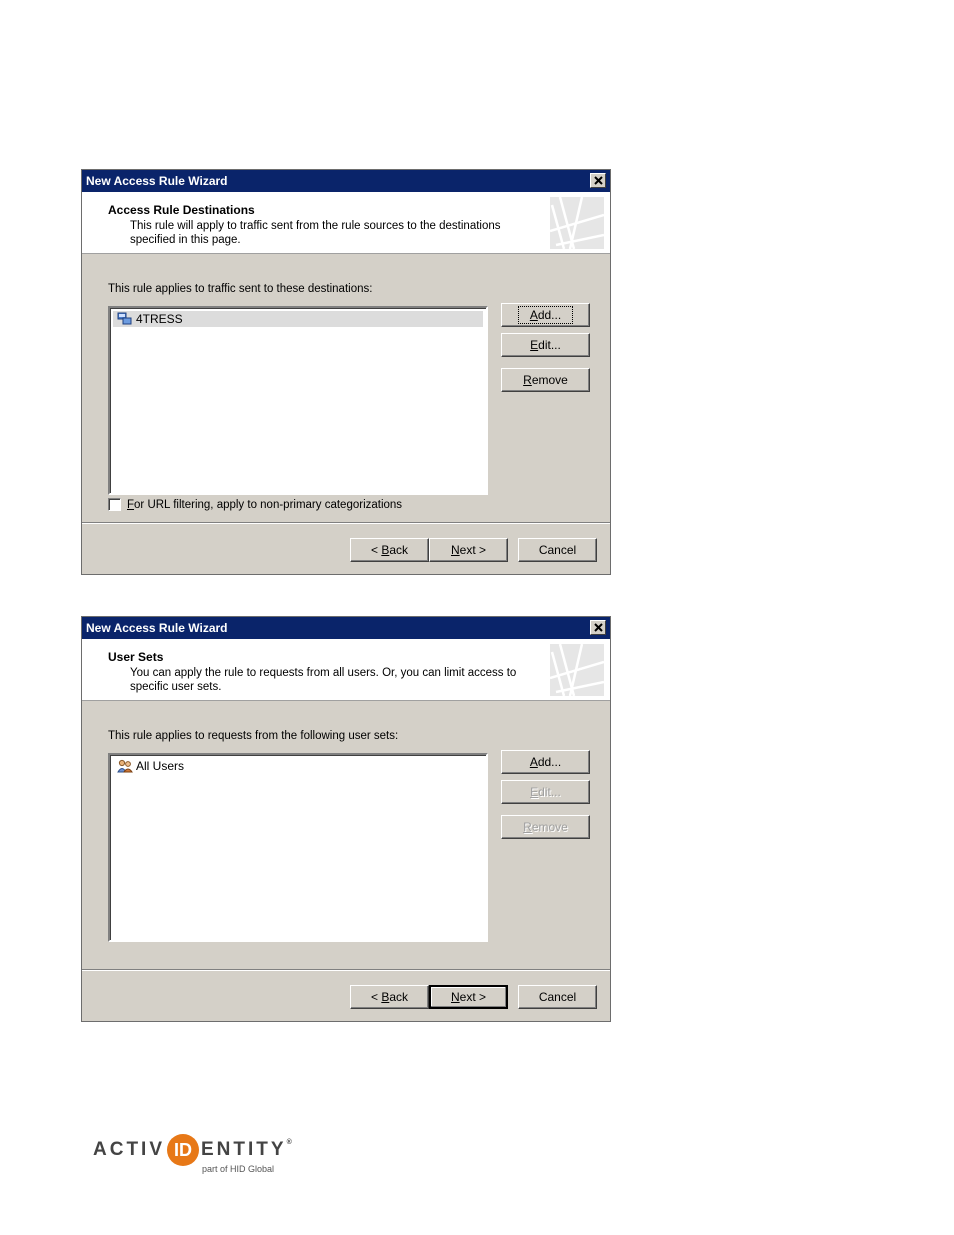 The height and width of the screenshot is (1235, 954). What do you see at coordinates (298, 319) in the screenshot?
I see `list-item: 4TRESS` at bounding box center [298, 319].